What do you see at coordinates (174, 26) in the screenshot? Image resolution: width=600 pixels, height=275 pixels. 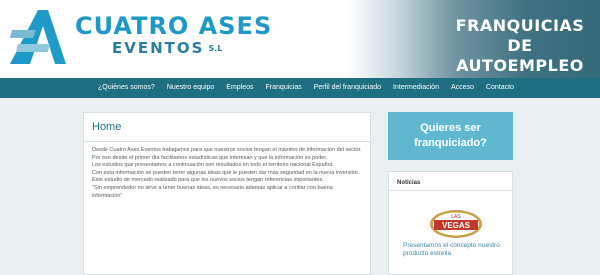 I see `logo-title: CUATRO ASES` at bounding box center [174, 26].